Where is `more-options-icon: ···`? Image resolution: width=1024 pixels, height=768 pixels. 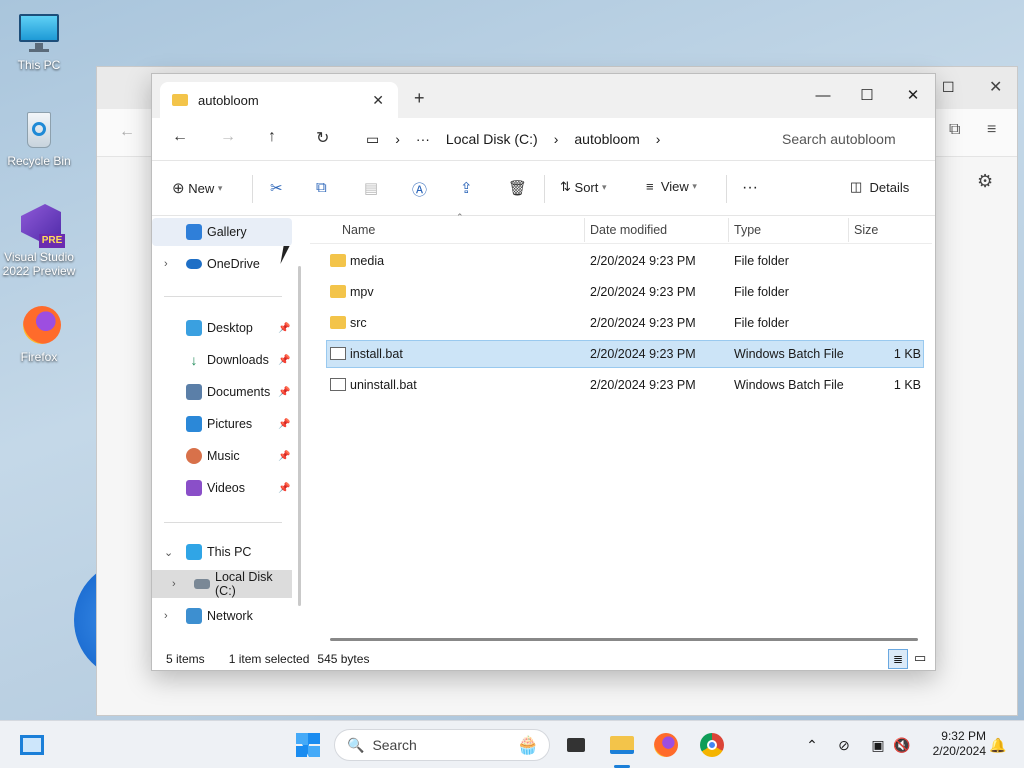
more-options-icon: ··· is located at coordinates (750, 188).